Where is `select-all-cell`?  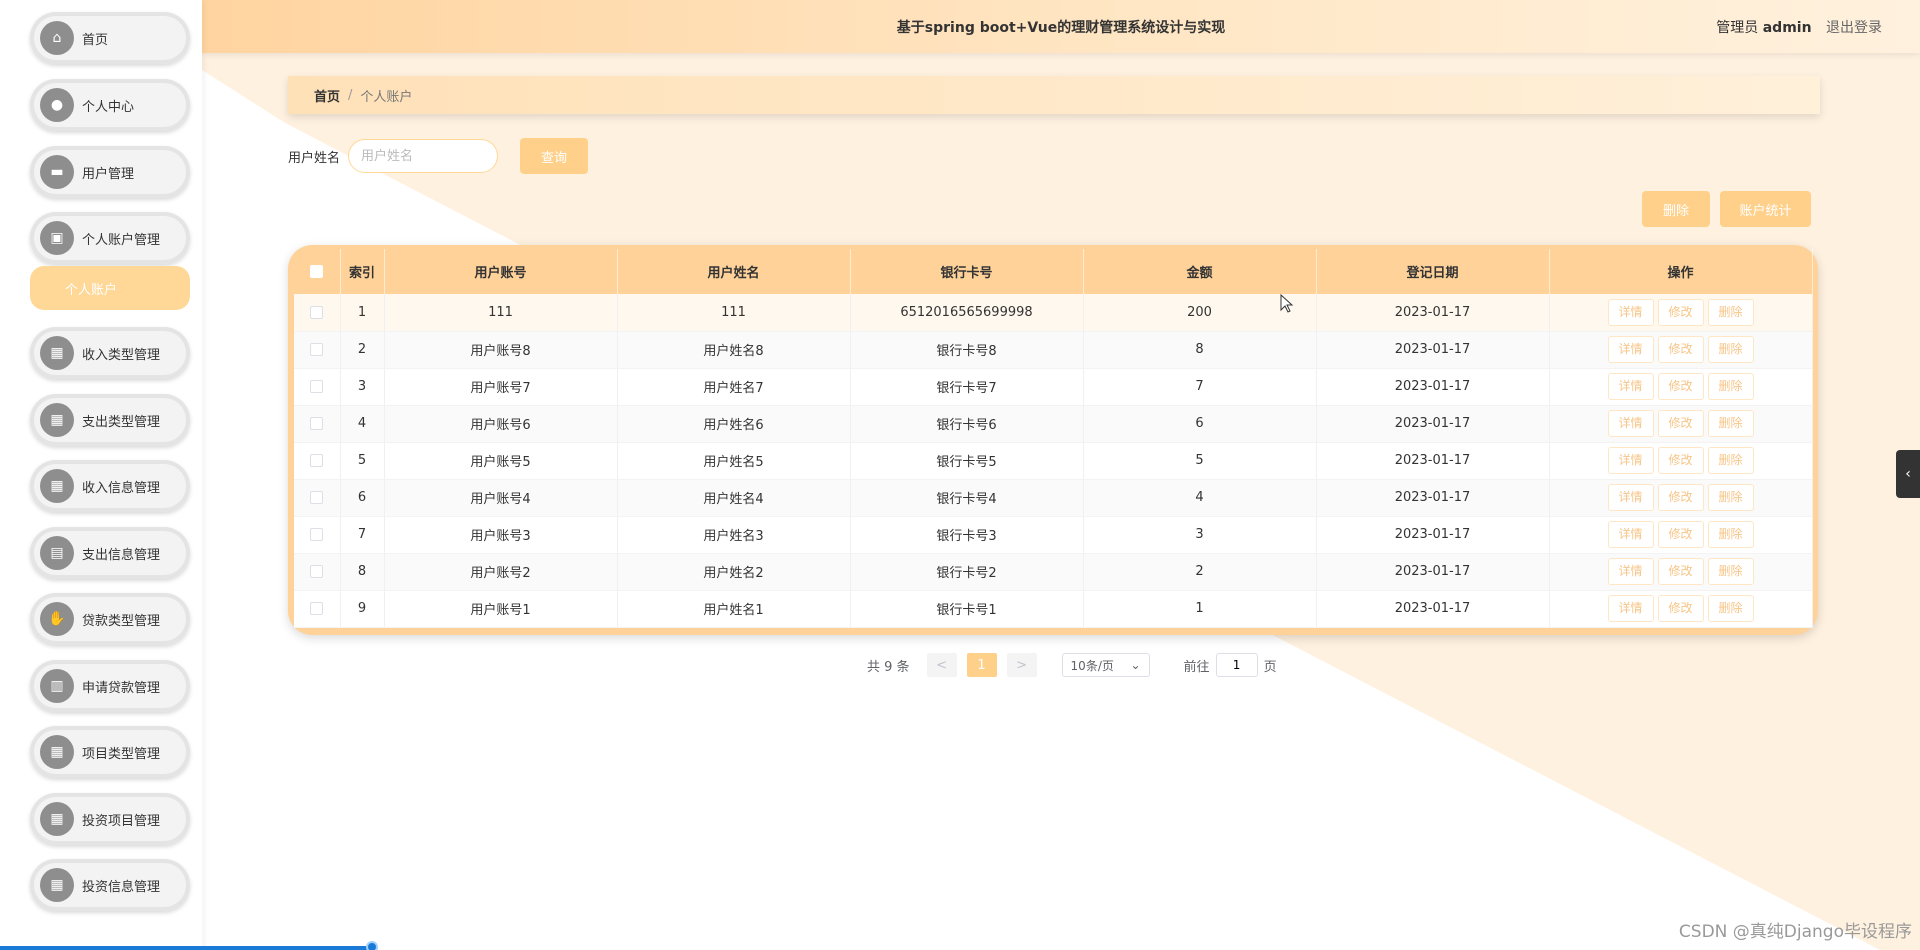
select-all-cell is located at coordinates (317, 271).